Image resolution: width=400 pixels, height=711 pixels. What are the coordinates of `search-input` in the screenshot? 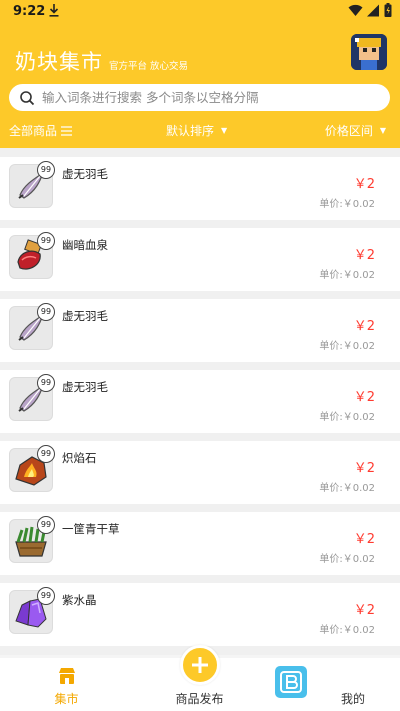 It's located at (216, 97).